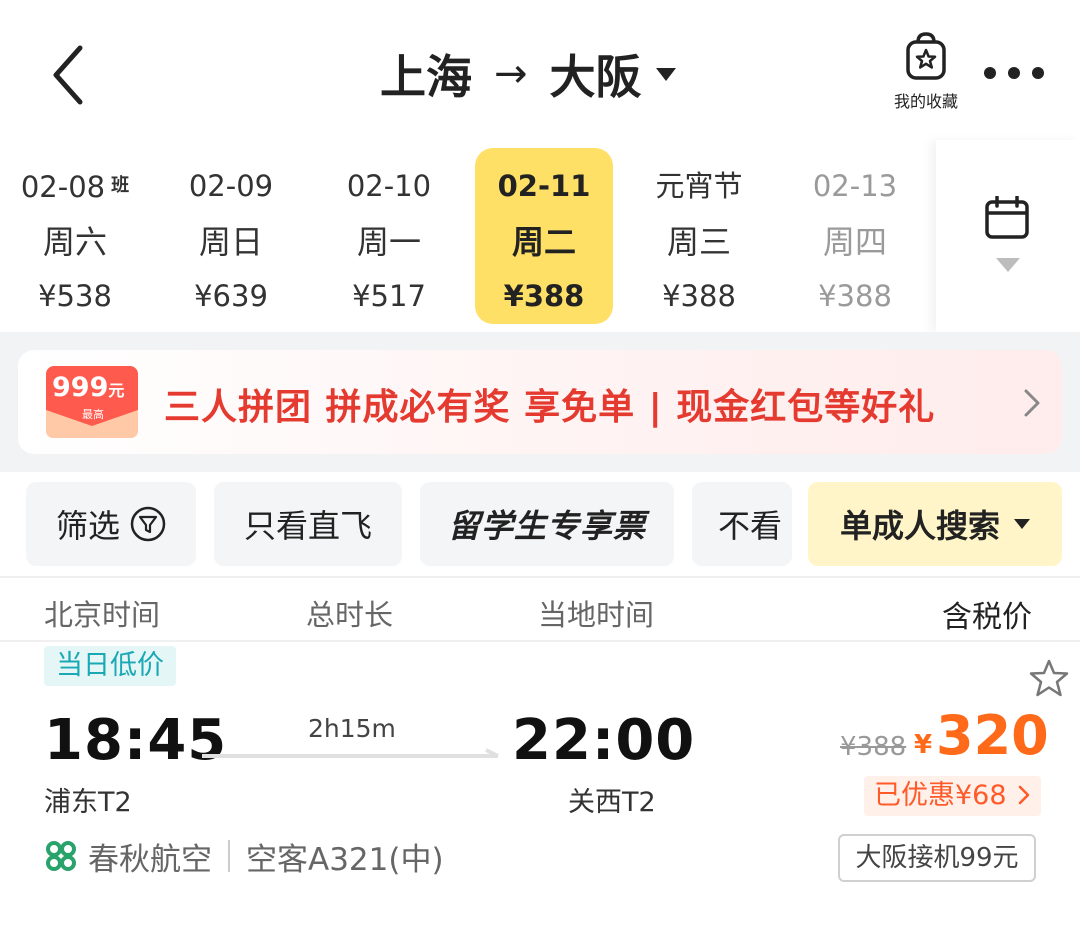 The height and width of the screenshot is (928, 1080). What do you see at coordinates (854, 242) in the screenshot?
I see `weekday-text: 周四` at bounding box center [854, 242].